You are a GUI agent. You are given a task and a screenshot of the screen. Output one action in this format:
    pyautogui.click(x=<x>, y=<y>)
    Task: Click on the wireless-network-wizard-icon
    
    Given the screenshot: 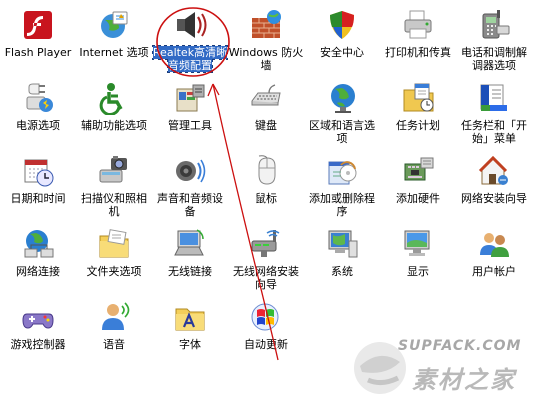 What is the action you would take?
    pyautogui.click(x=266, y=244)
    